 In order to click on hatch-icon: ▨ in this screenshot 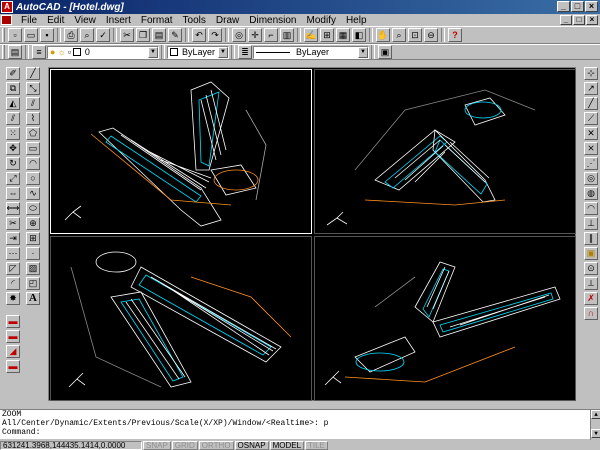, I will do `click(33, 268)`.